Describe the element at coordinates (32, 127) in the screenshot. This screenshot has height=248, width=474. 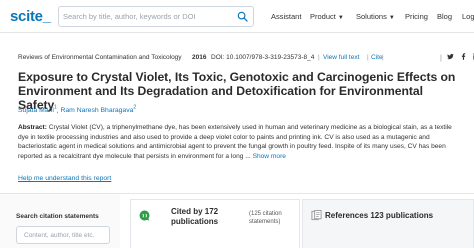
I see `abstract-label: Abstract:` at that location.